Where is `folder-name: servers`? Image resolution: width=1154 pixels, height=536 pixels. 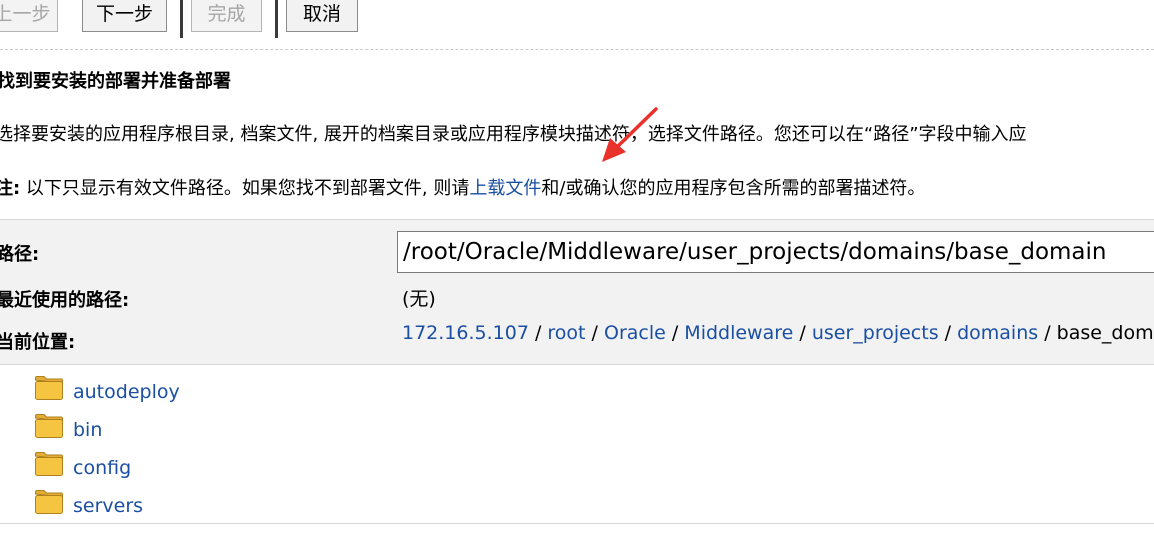
folder-name: servers is located at coordinates (108, 506).